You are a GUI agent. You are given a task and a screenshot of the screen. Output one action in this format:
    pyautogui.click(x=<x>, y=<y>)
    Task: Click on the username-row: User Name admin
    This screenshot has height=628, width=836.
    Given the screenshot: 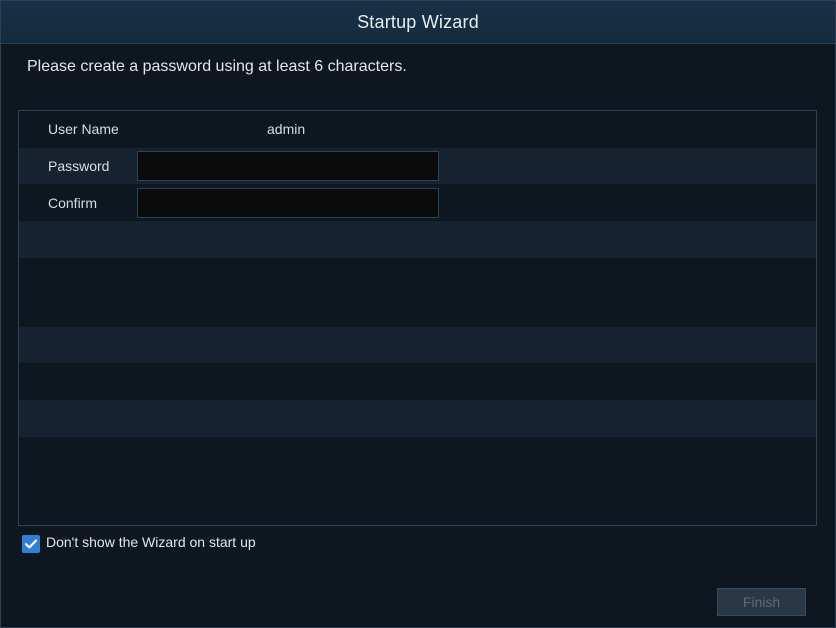 What is the action you would take?
    pyautogui.click(x=417, y=129)
    